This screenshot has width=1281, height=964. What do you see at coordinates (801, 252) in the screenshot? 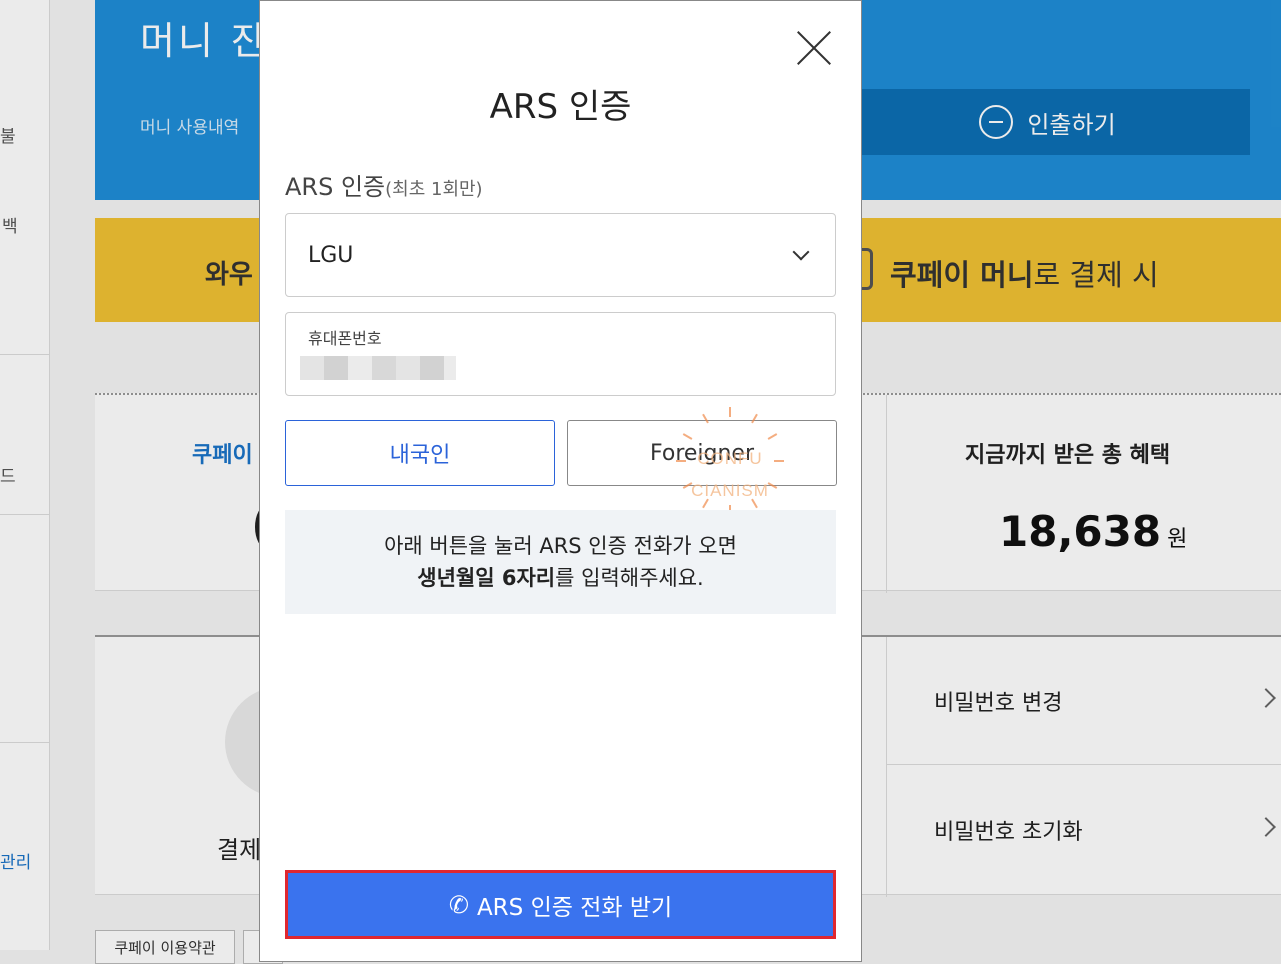
I see `chevron-down-icon` at bounding box center [801, 252].